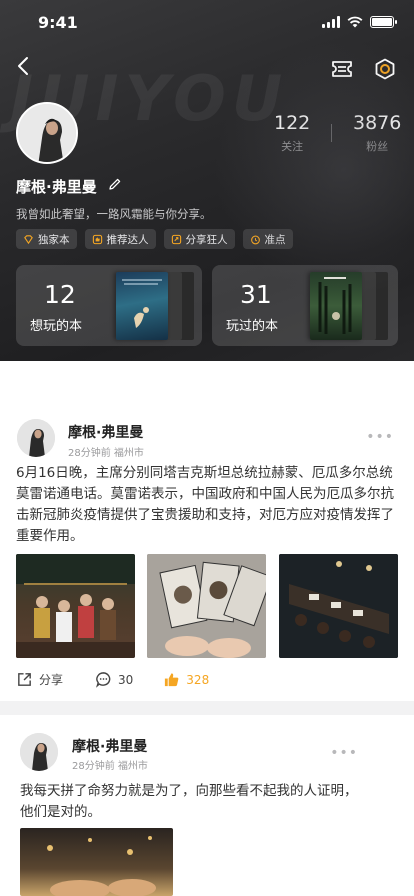 Image resolution: width=414 pixels, height=896 pixels. I want to click on comment-button: 30, so click(114, 679).